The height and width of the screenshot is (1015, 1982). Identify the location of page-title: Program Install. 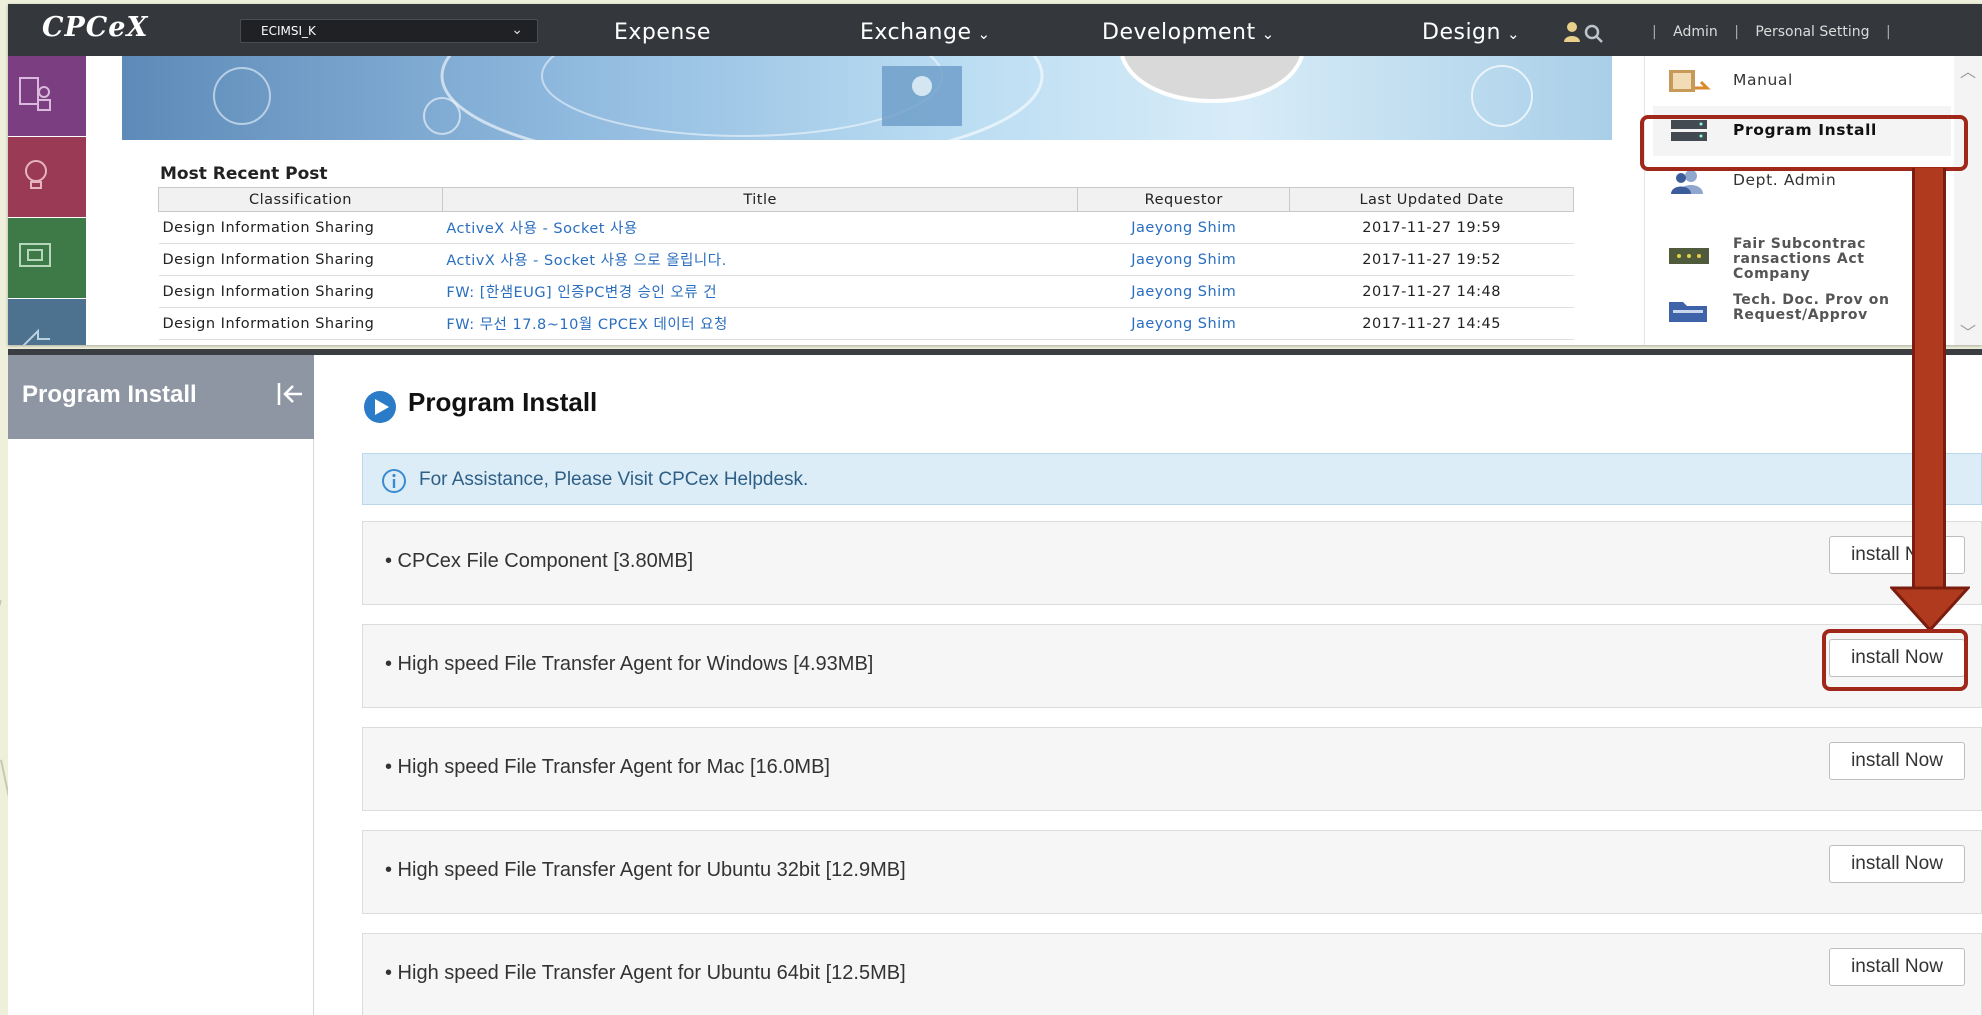
(503, 402).